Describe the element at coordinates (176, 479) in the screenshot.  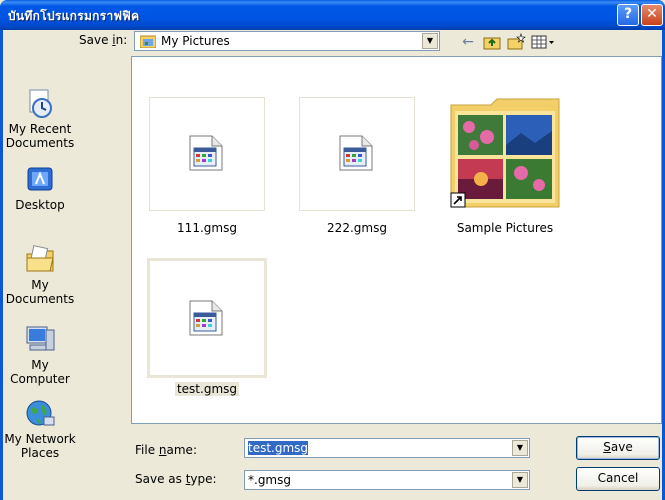
I see `save-as-type-label: Save as type:` at that location.